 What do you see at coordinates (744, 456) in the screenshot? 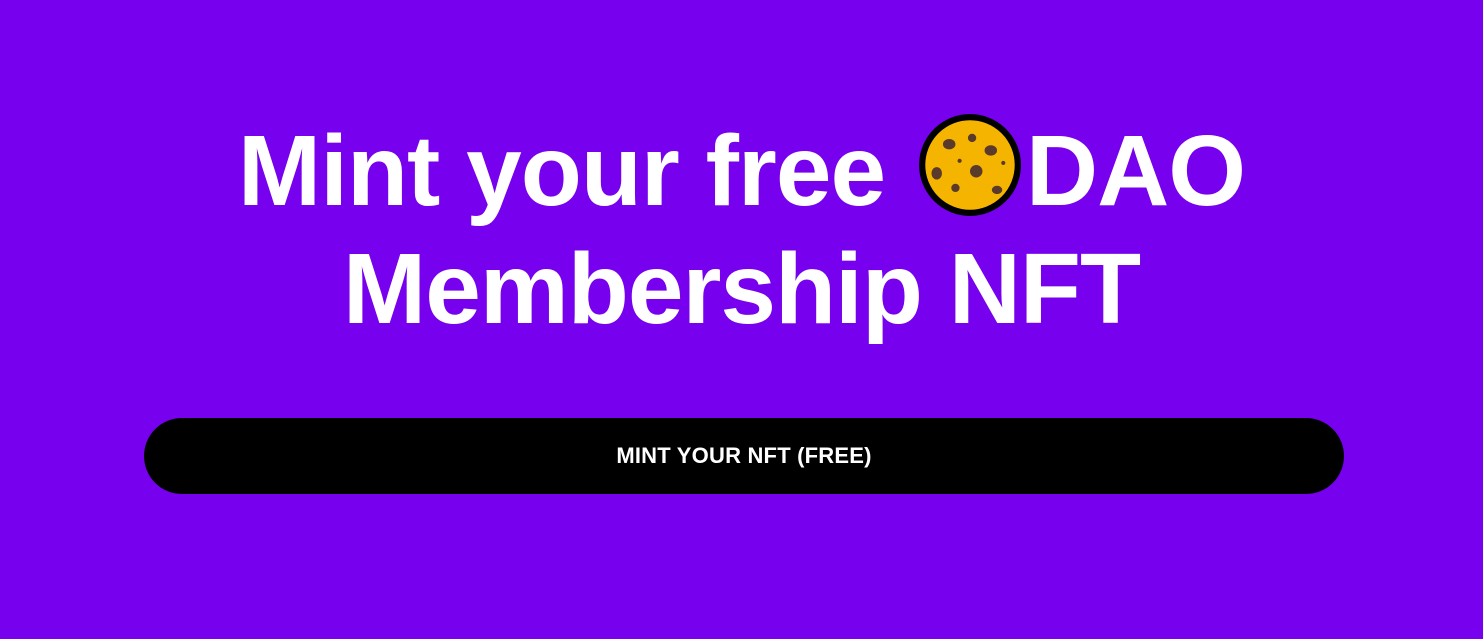
I see `mint-nft-button: MINT YOUR NFT (FREE)` at bounding box center [744, 456].